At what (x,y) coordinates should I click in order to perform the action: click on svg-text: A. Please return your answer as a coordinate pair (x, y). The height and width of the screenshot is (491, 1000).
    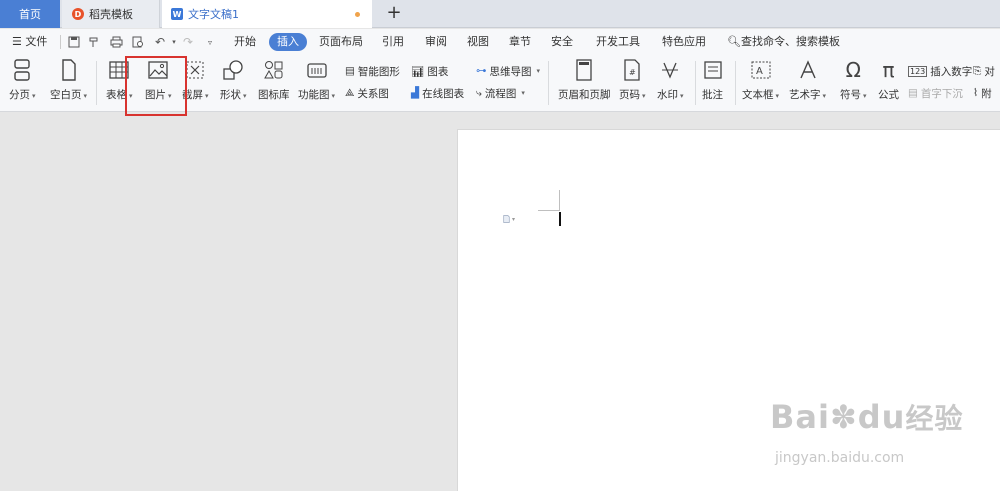
    Looking at the image, I should click on (759, 71).